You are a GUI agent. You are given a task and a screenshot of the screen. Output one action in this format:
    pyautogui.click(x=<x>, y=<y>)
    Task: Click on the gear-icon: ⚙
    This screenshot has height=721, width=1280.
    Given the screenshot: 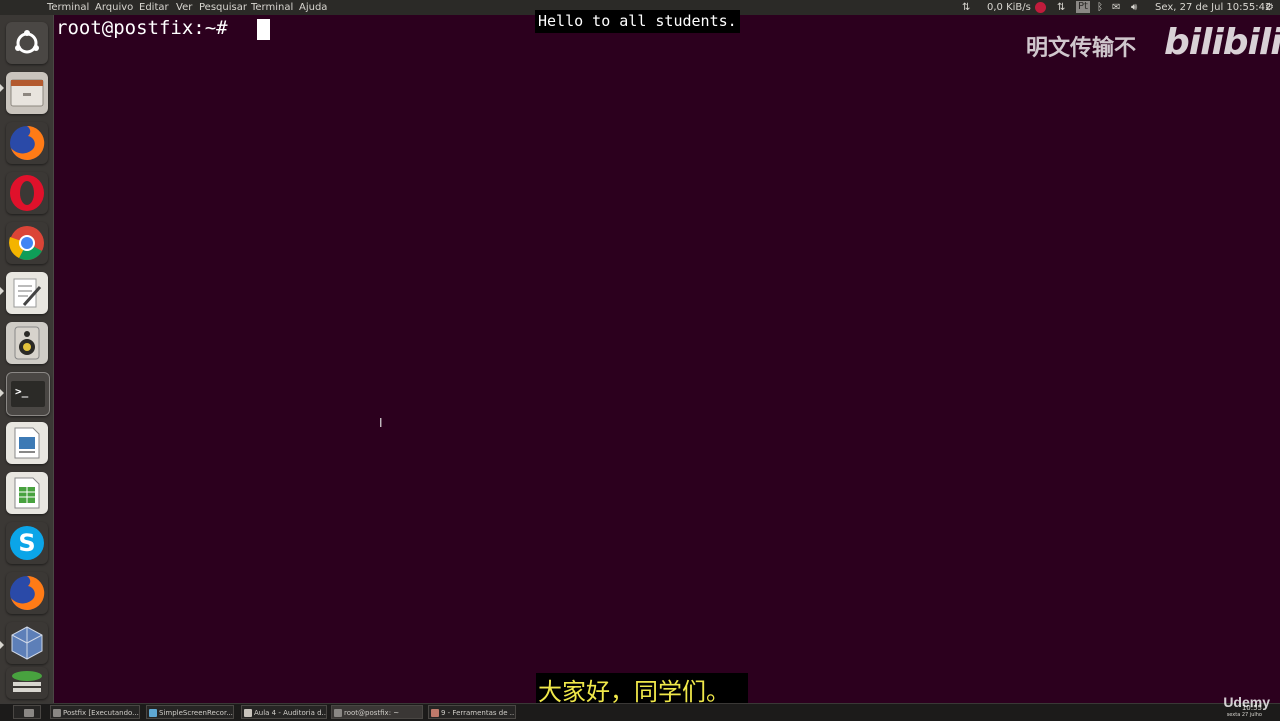 What is the action you would take?
    pyautogui.click(x=1269, y=7)
    